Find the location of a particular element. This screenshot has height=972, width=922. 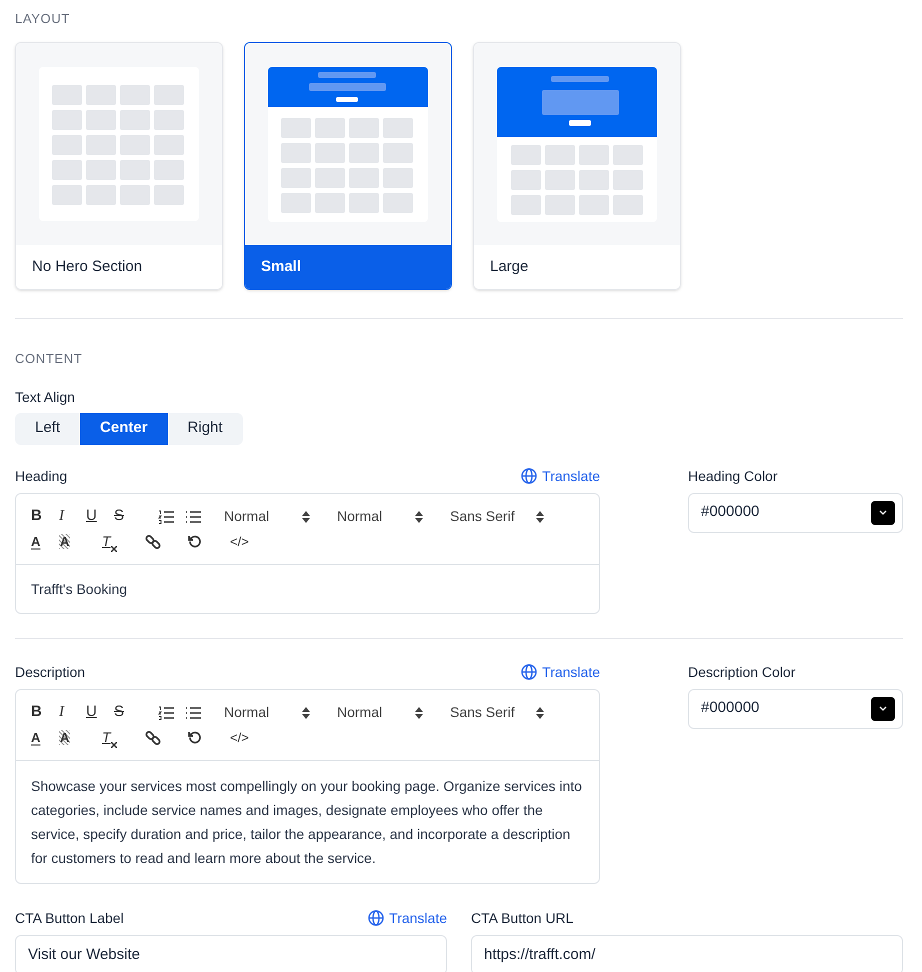

field-label: CTA Button URL is located at coordinates (522, 918).